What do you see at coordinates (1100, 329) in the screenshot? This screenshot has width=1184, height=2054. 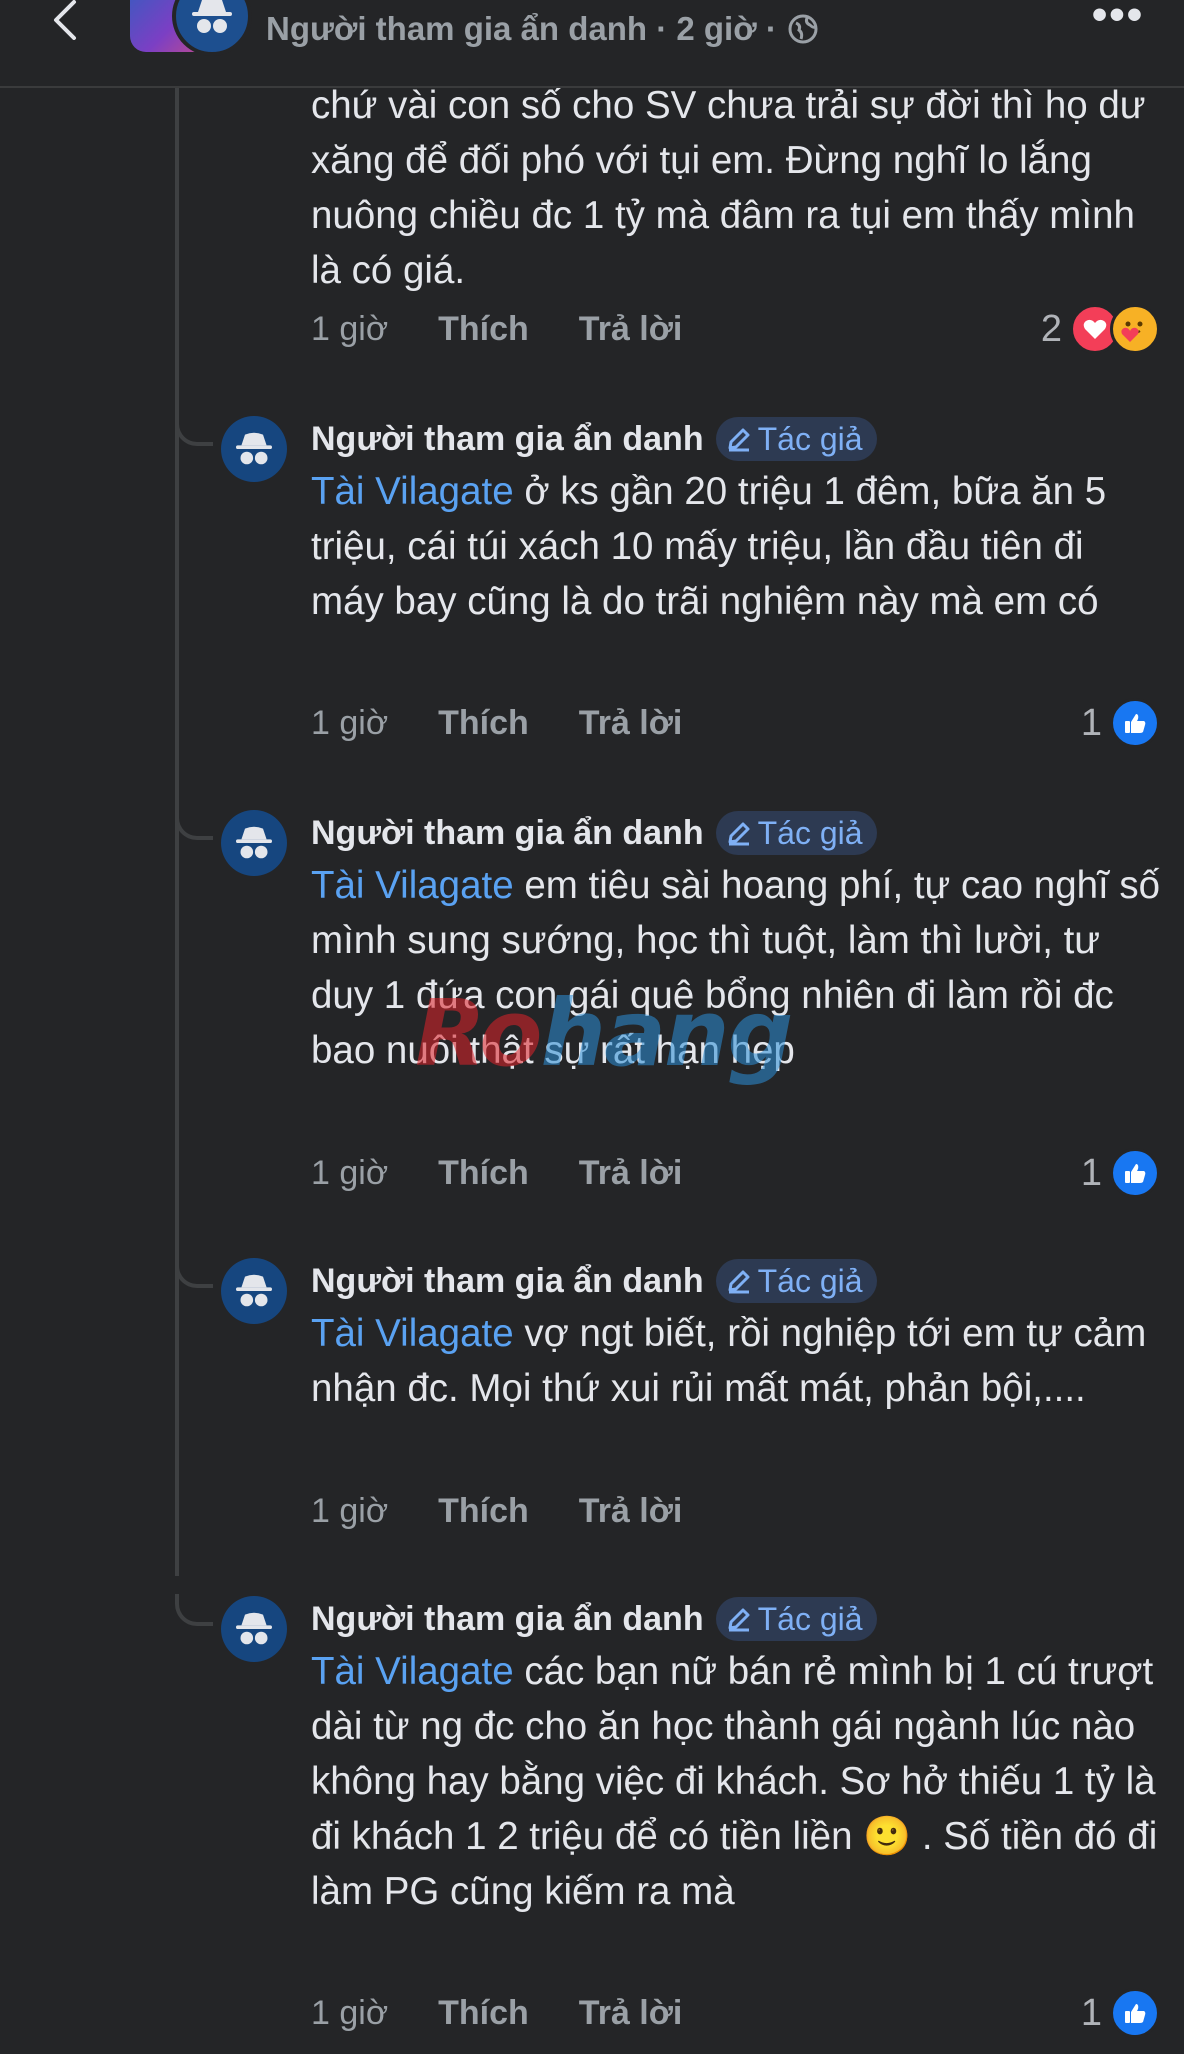 I see `reaction-summary: 2` at bounding box center [1100, 329].